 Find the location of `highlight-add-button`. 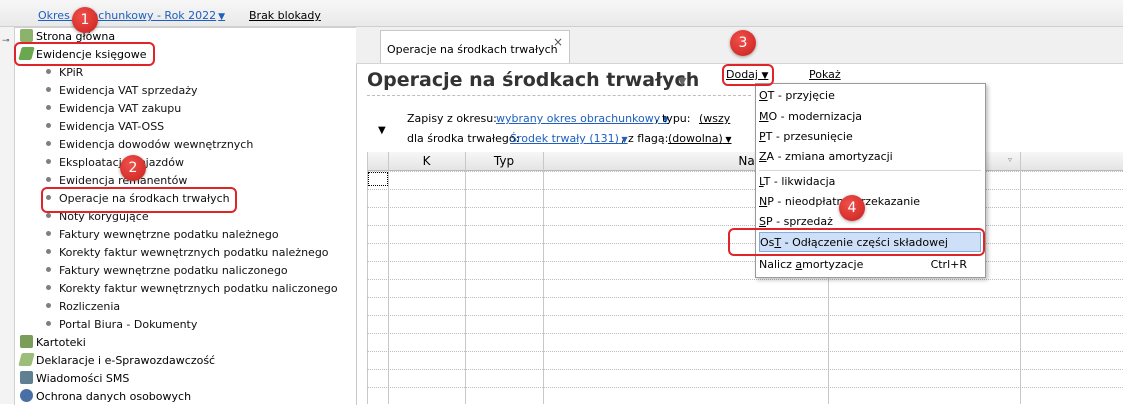

highlight-add-button is located at coordinates (748, 75).